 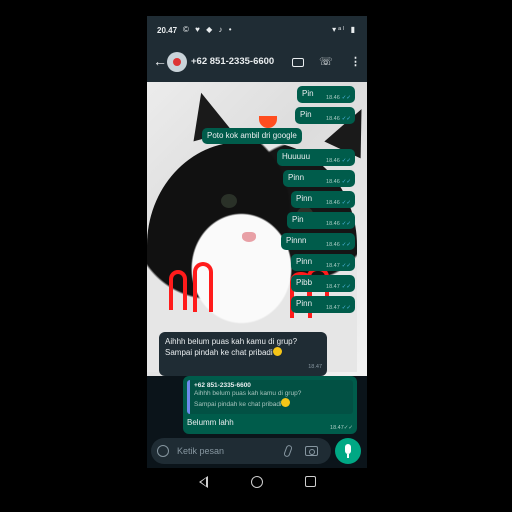 I want to click on chat-header: ← +62 851-2335-6600 ☏ ⋮, so click(x=257, y=63).